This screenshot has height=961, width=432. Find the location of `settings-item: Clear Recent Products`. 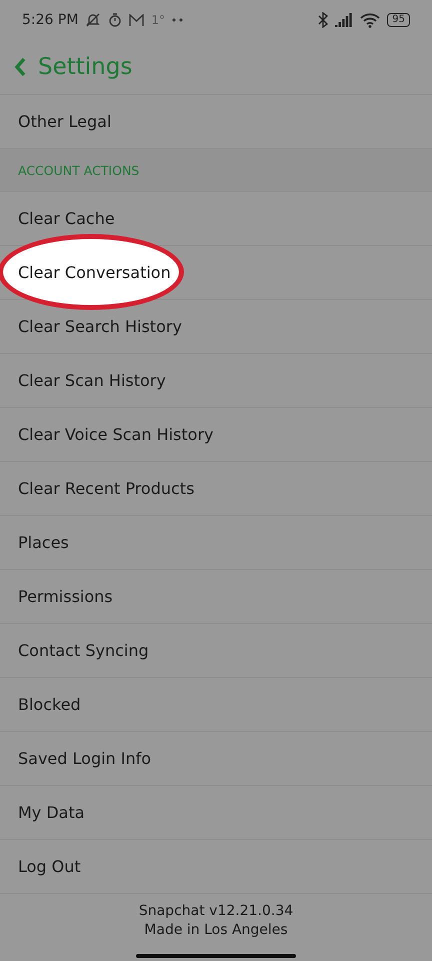

settings-item: Clear Recent Products is located at coordinates (106, 488).